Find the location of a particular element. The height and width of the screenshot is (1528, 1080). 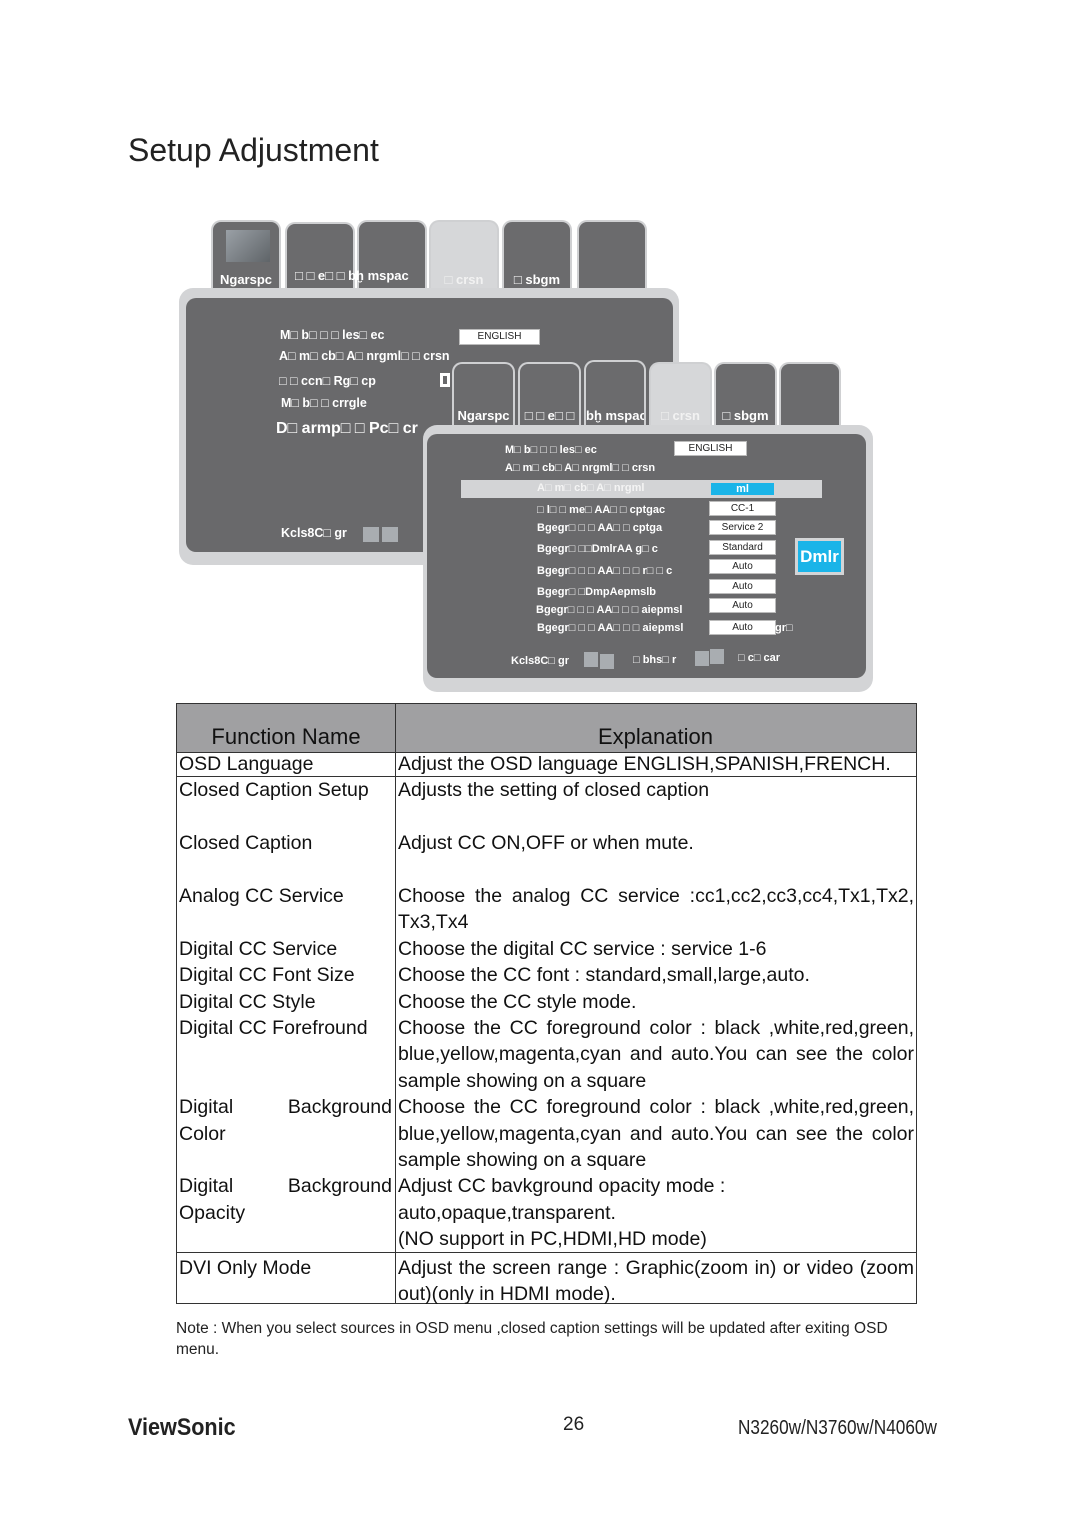

function-name: Opacity is located at coordinates (212, 1212).